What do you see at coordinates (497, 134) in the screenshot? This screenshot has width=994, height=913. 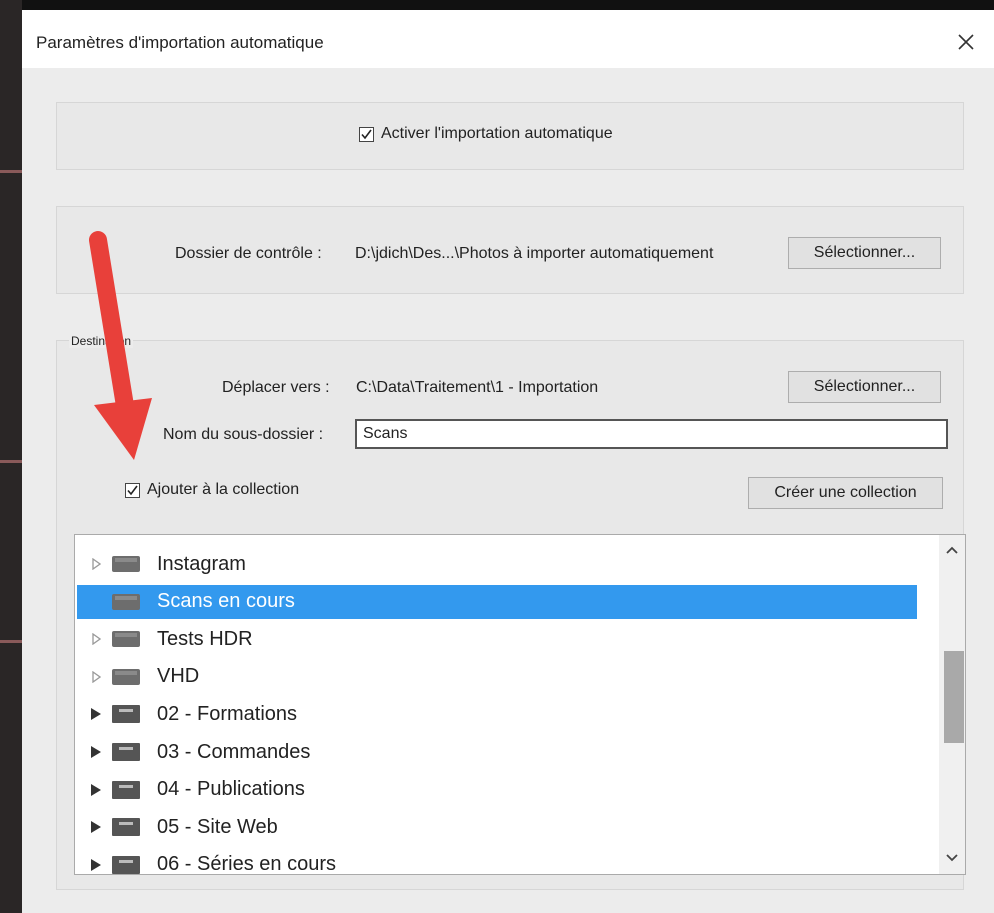 I see `enable-auto-import-label: Activer l'importation automatique` at bounding box center [497, 134].